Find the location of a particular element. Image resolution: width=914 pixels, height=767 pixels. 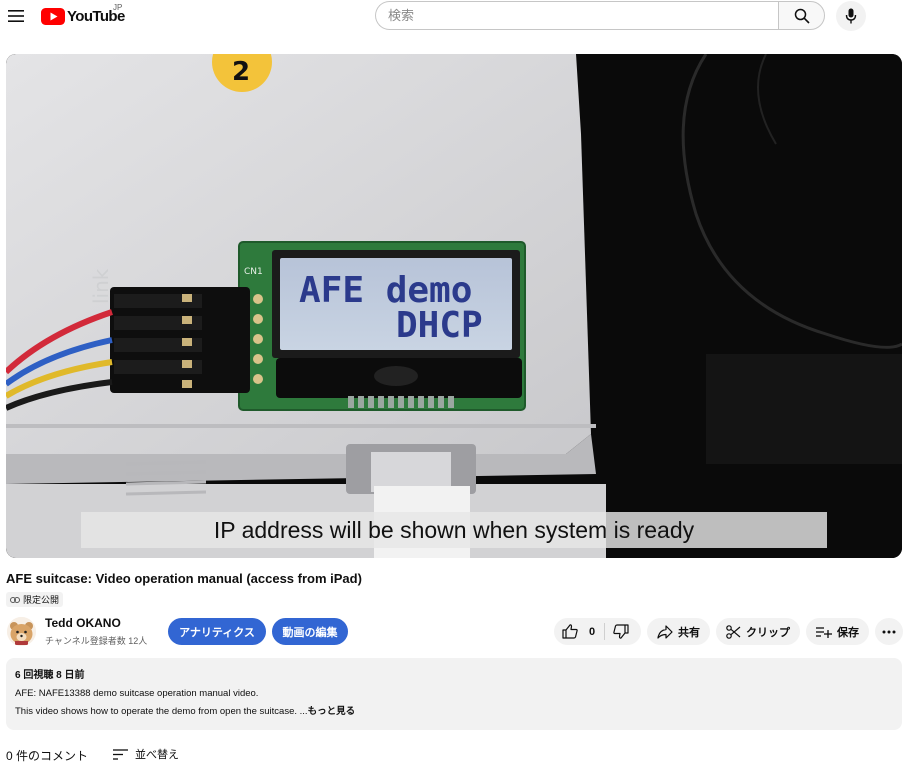

region-code: JP is located at coordinates (118, 7).